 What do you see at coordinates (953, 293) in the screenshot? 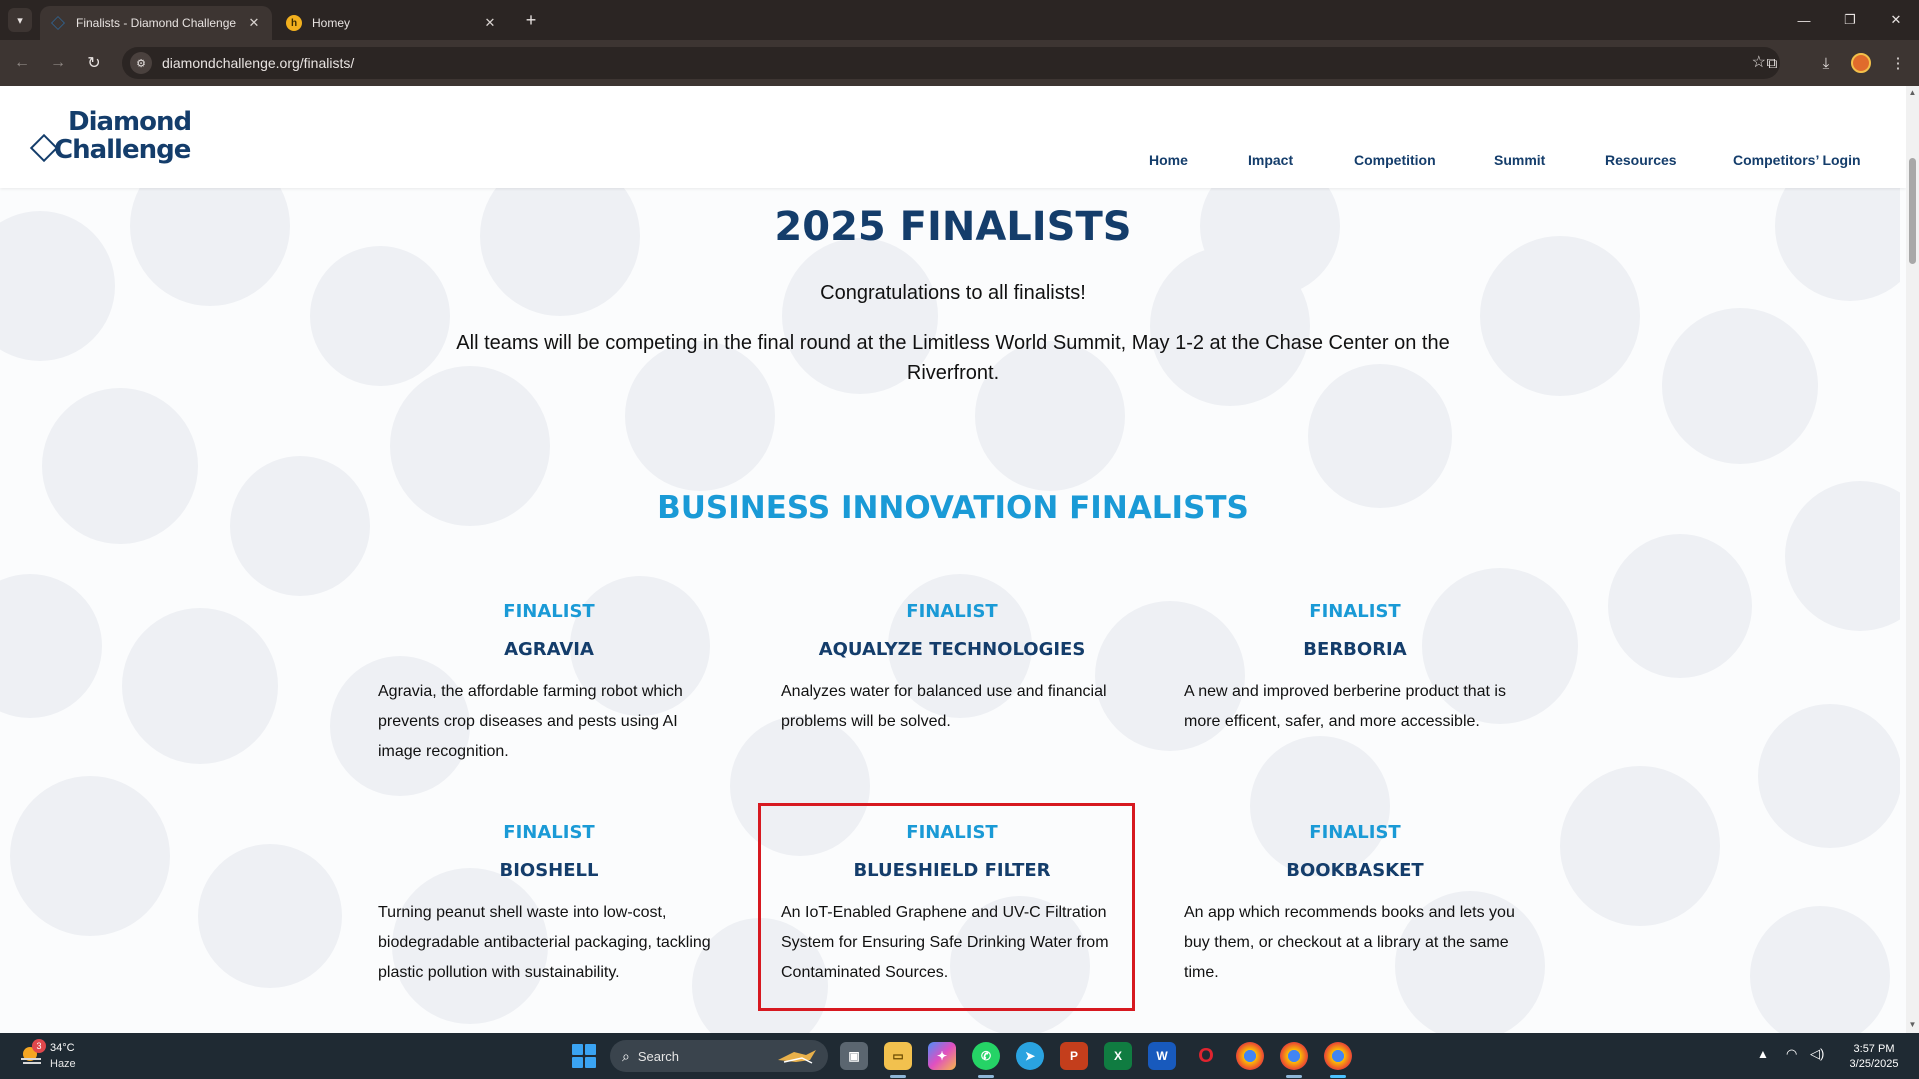
I see `congrats-text: Congratulations to all finalists!` at bounding box center [953, 293].